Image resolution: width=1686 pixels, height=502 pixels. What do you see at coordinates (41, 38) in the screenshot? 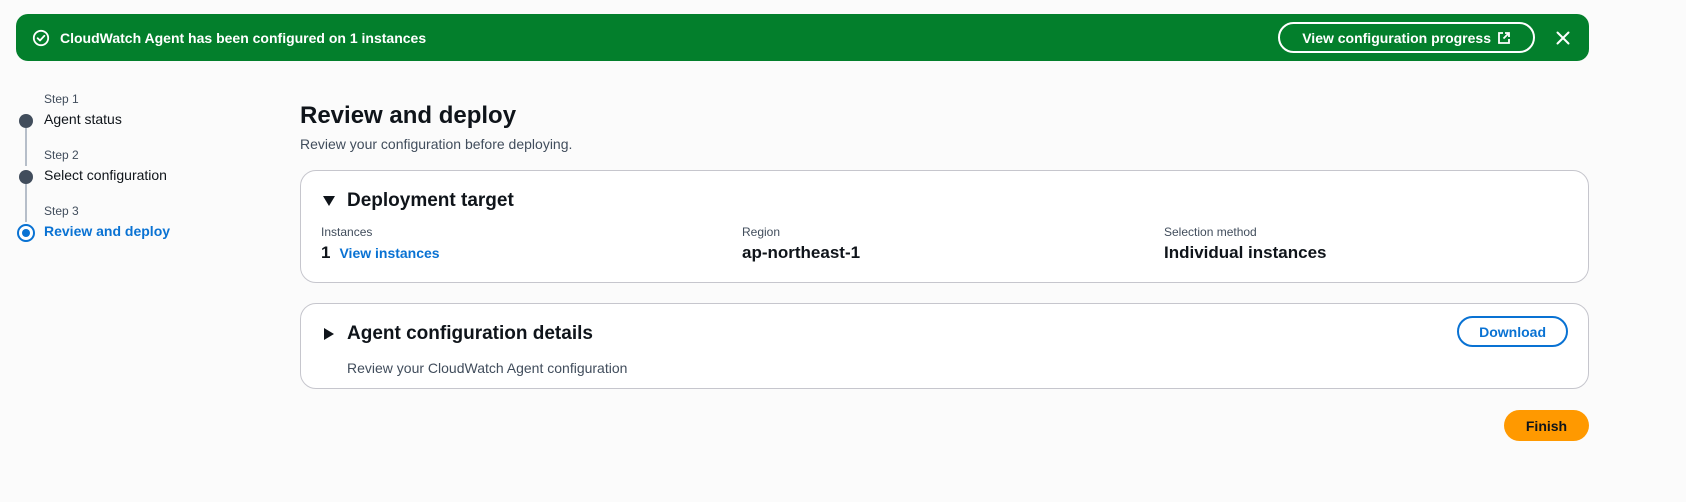
I see `success-circle-icon` at bounding box center [41, 38].